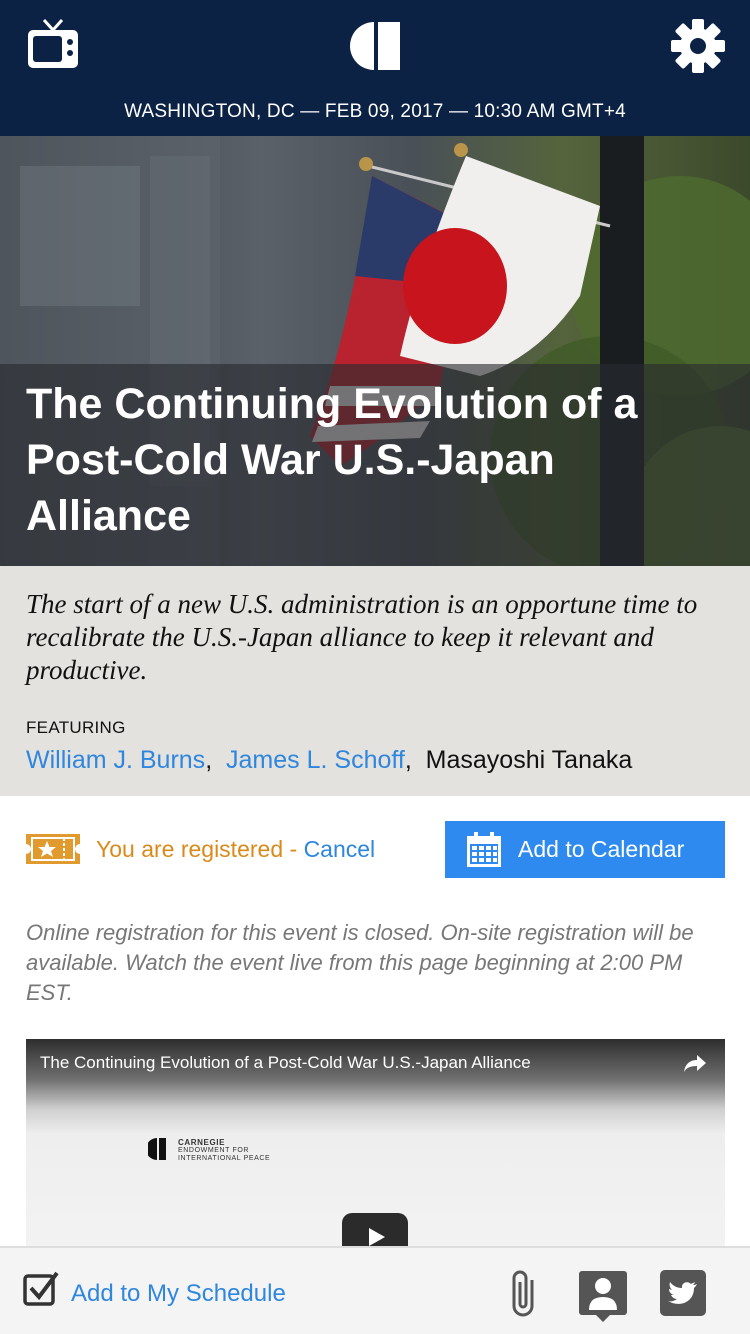 The height and width of the screenshot is (1334, 750). What do you see at coordinates (683, 1293) in the screenshot?
I see `twitter-icon` at bounding box center [683, 1293].